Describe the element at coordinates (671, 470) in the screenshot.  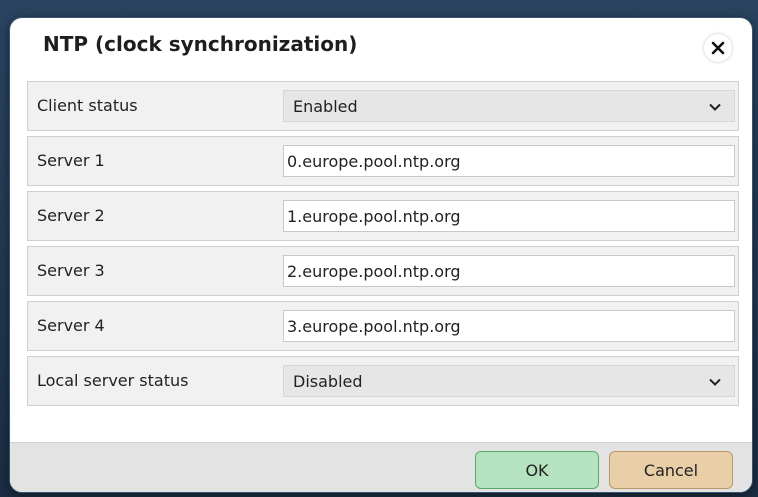
I see `cancel-button: Cancel` at that location.